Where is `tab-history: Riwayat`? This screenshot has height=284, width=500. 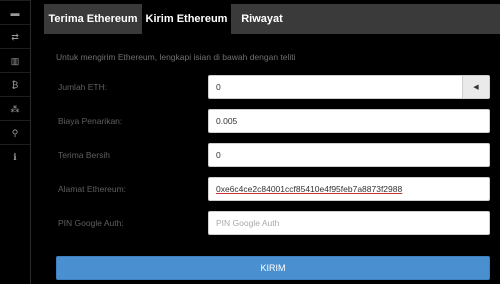 tab-history: Riwayat is located at coordinates (262, 19).